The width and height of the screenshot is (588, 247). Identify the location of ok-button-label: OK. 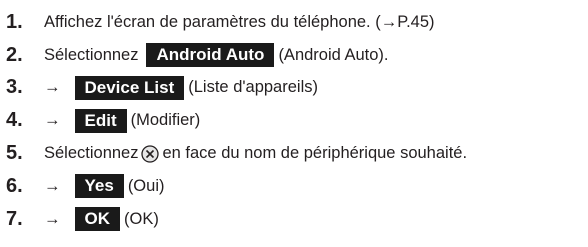
(97, 219).